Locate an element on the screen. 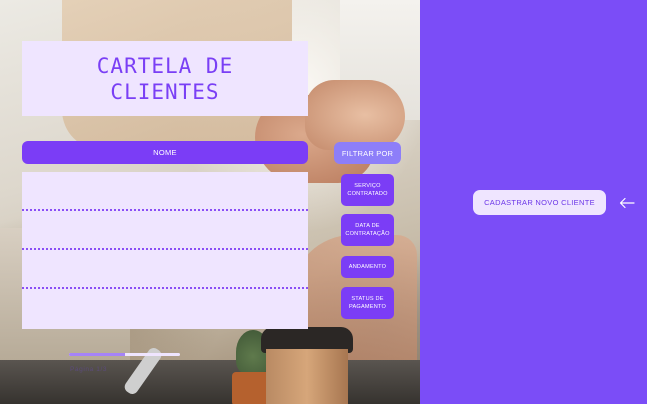  name-column-header: NOME is located at coordinates (165, 152).